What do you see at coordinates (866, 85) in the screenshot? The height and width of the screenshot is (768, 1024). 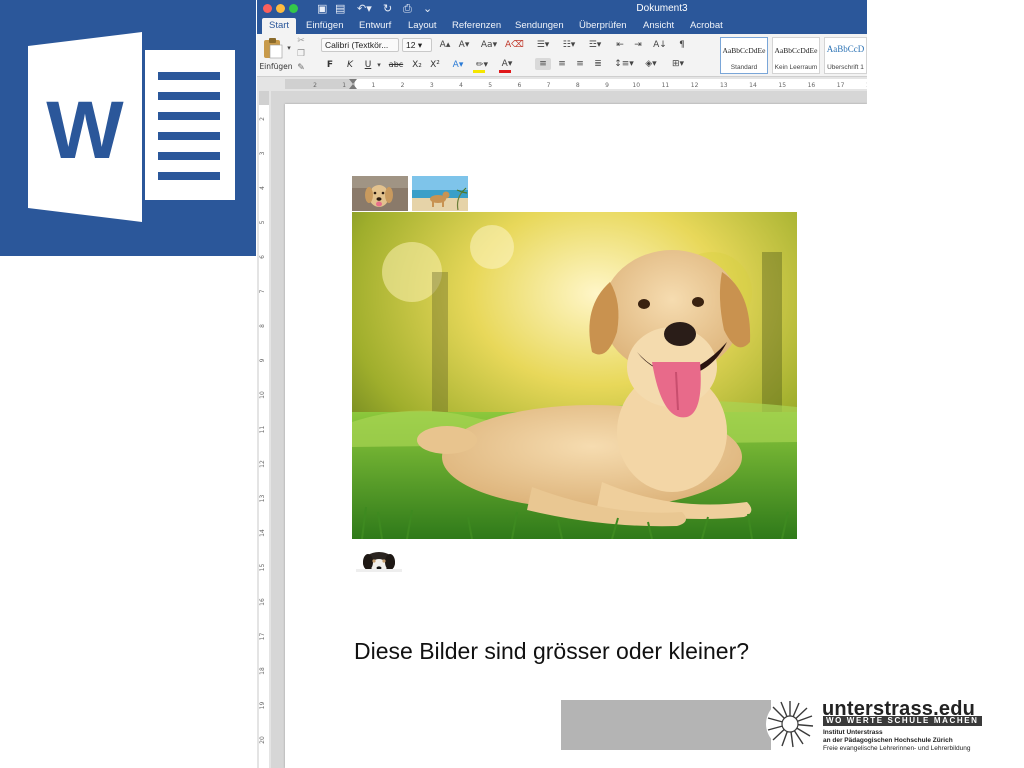 I see `ruler-tick-label: 18` at bounding box center [866, 85].